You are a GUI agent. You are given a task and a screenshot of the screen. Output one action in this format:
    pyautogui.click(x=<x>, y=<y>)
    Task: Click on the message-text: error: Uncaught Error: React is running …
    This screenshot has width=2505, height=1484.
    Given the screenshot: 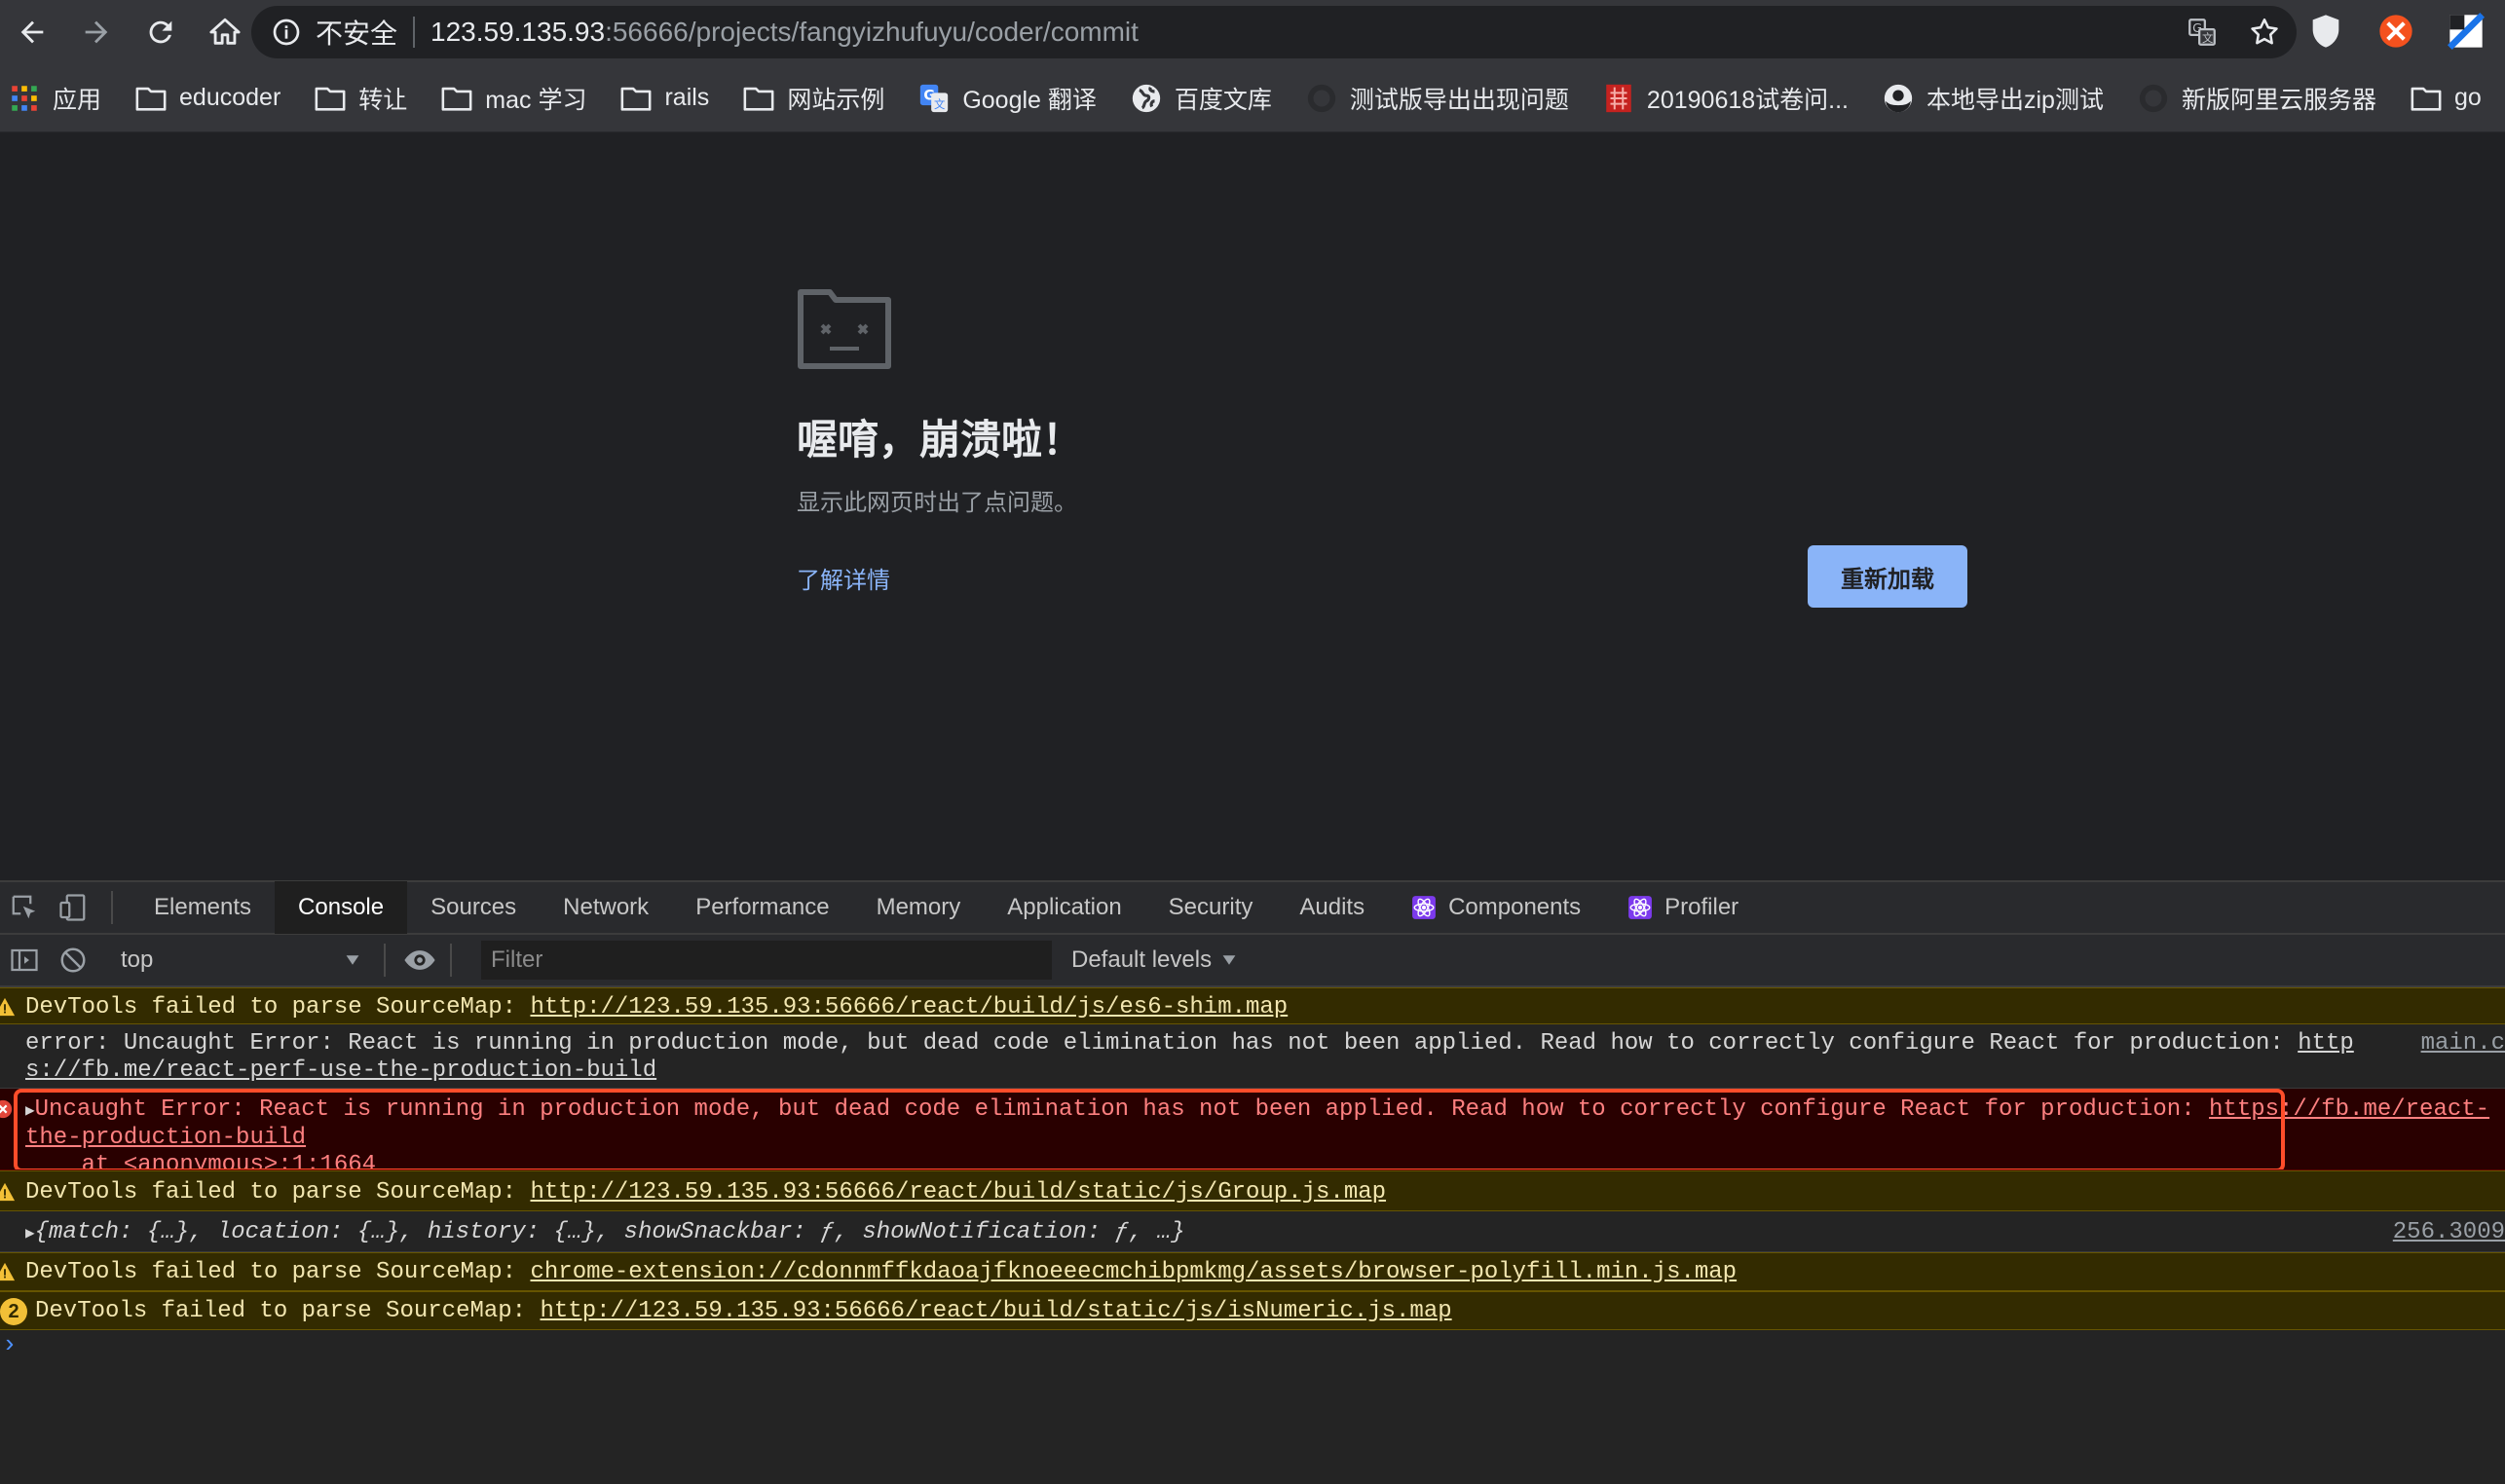 What is the action you would take?
    pyautogui.click(x=1162, y=1043)
    